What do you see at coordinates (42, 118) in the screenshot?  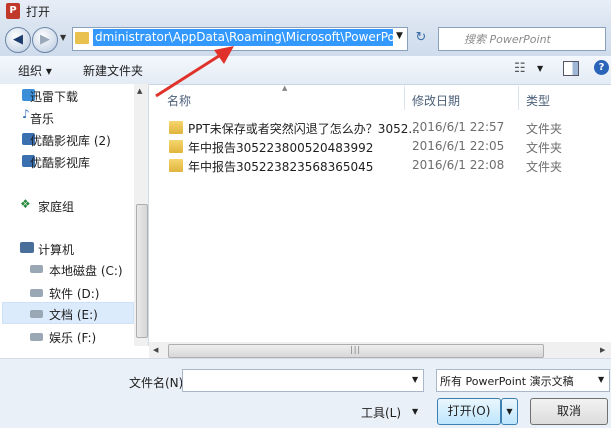 I see `sidebar-item-music: 音乐` at bounding box center [42, 118].